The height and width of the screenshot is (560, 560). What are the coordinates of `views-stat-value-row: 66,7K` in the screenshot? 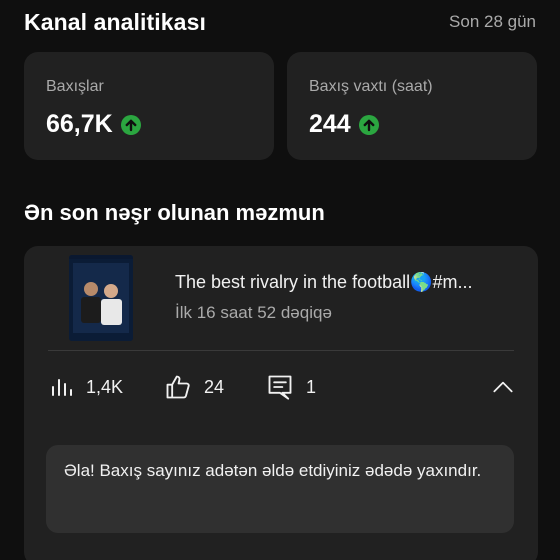 It's located at (93, 124).